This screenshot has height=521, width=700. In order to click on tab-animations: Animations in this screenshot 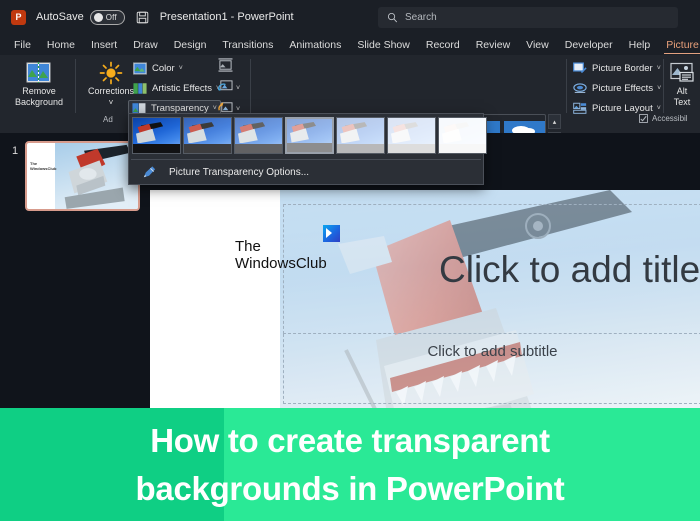, I will do `click(315, 44)`.